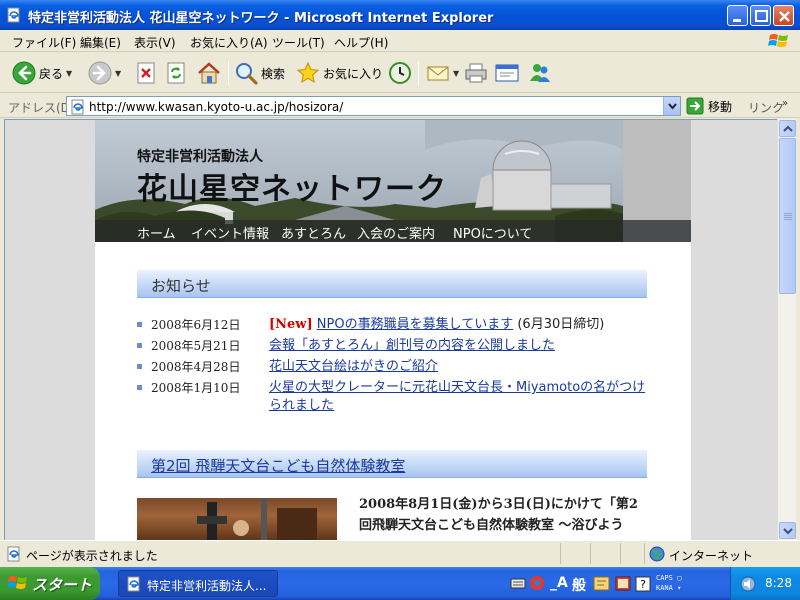 The image size is (800, 600). I want to click on new-badge: [New], so click(291, 324).